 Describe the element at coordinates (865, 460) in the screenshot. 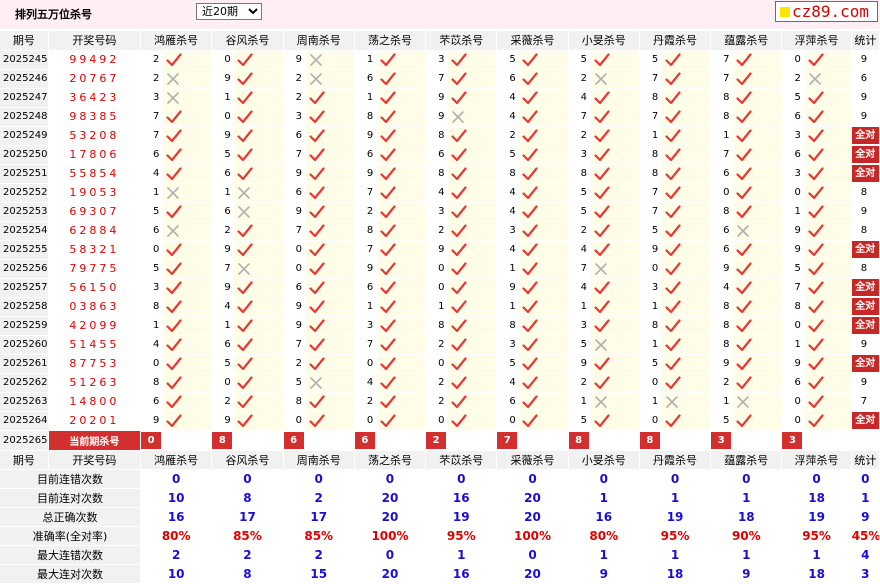

I see `column-header: 统计` at that location.